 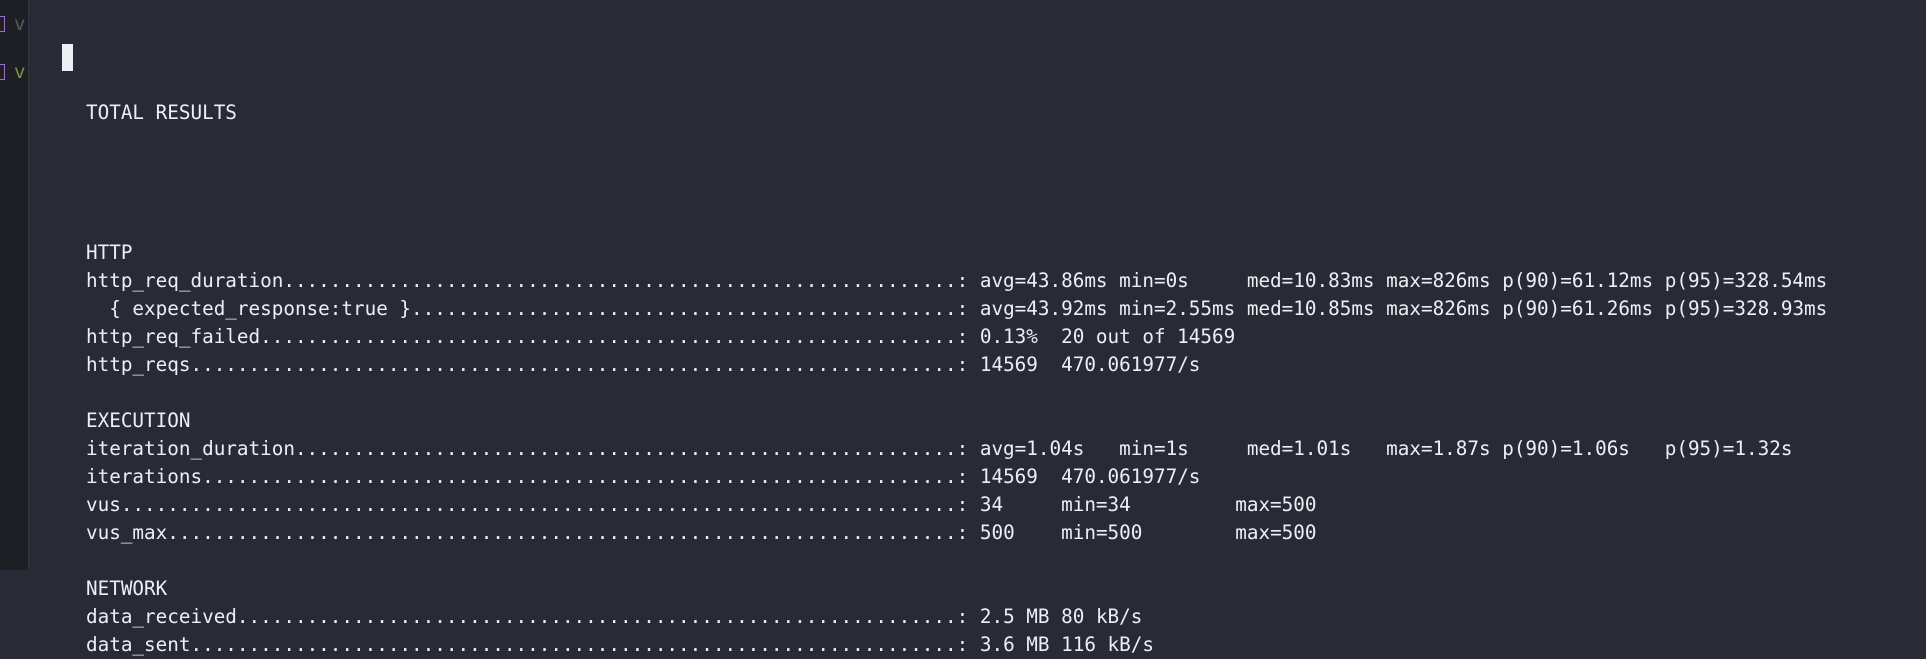 I want to click on metric-values: 500 min=500 max=500, so click(x=1148, y=532).